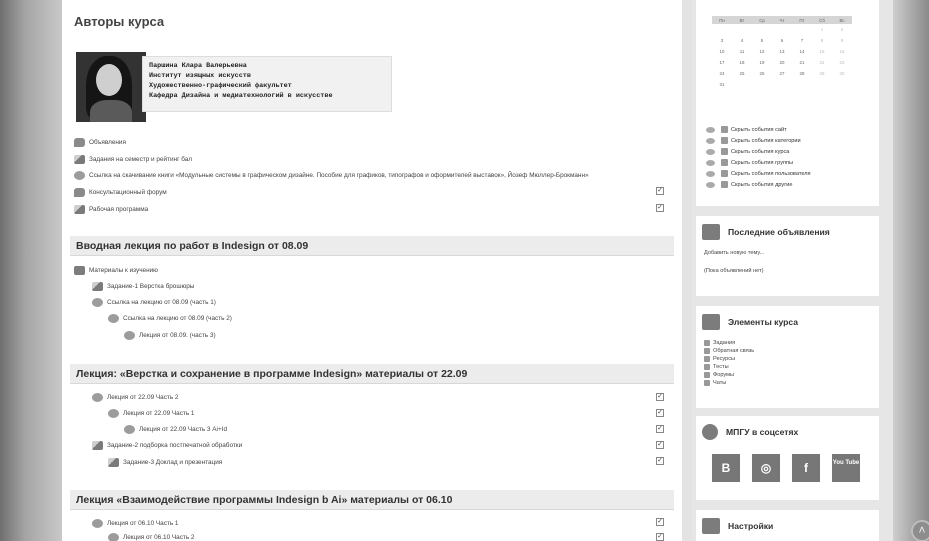 This screenshot has width=929, height=541. Describe the element at coordinates (846, 468) in the screenshot. I see `youtube-icon: You Tube` at that location.